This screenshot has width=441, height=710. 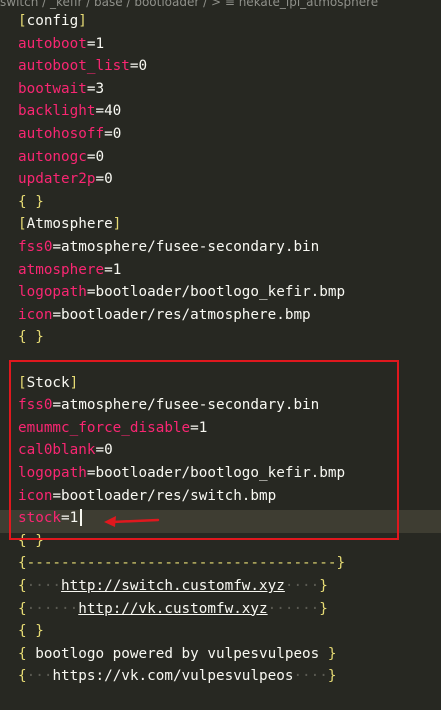 I want to click on comment-text: https://vk.com/vulpesvulpeos, so click(x=173, y=676).